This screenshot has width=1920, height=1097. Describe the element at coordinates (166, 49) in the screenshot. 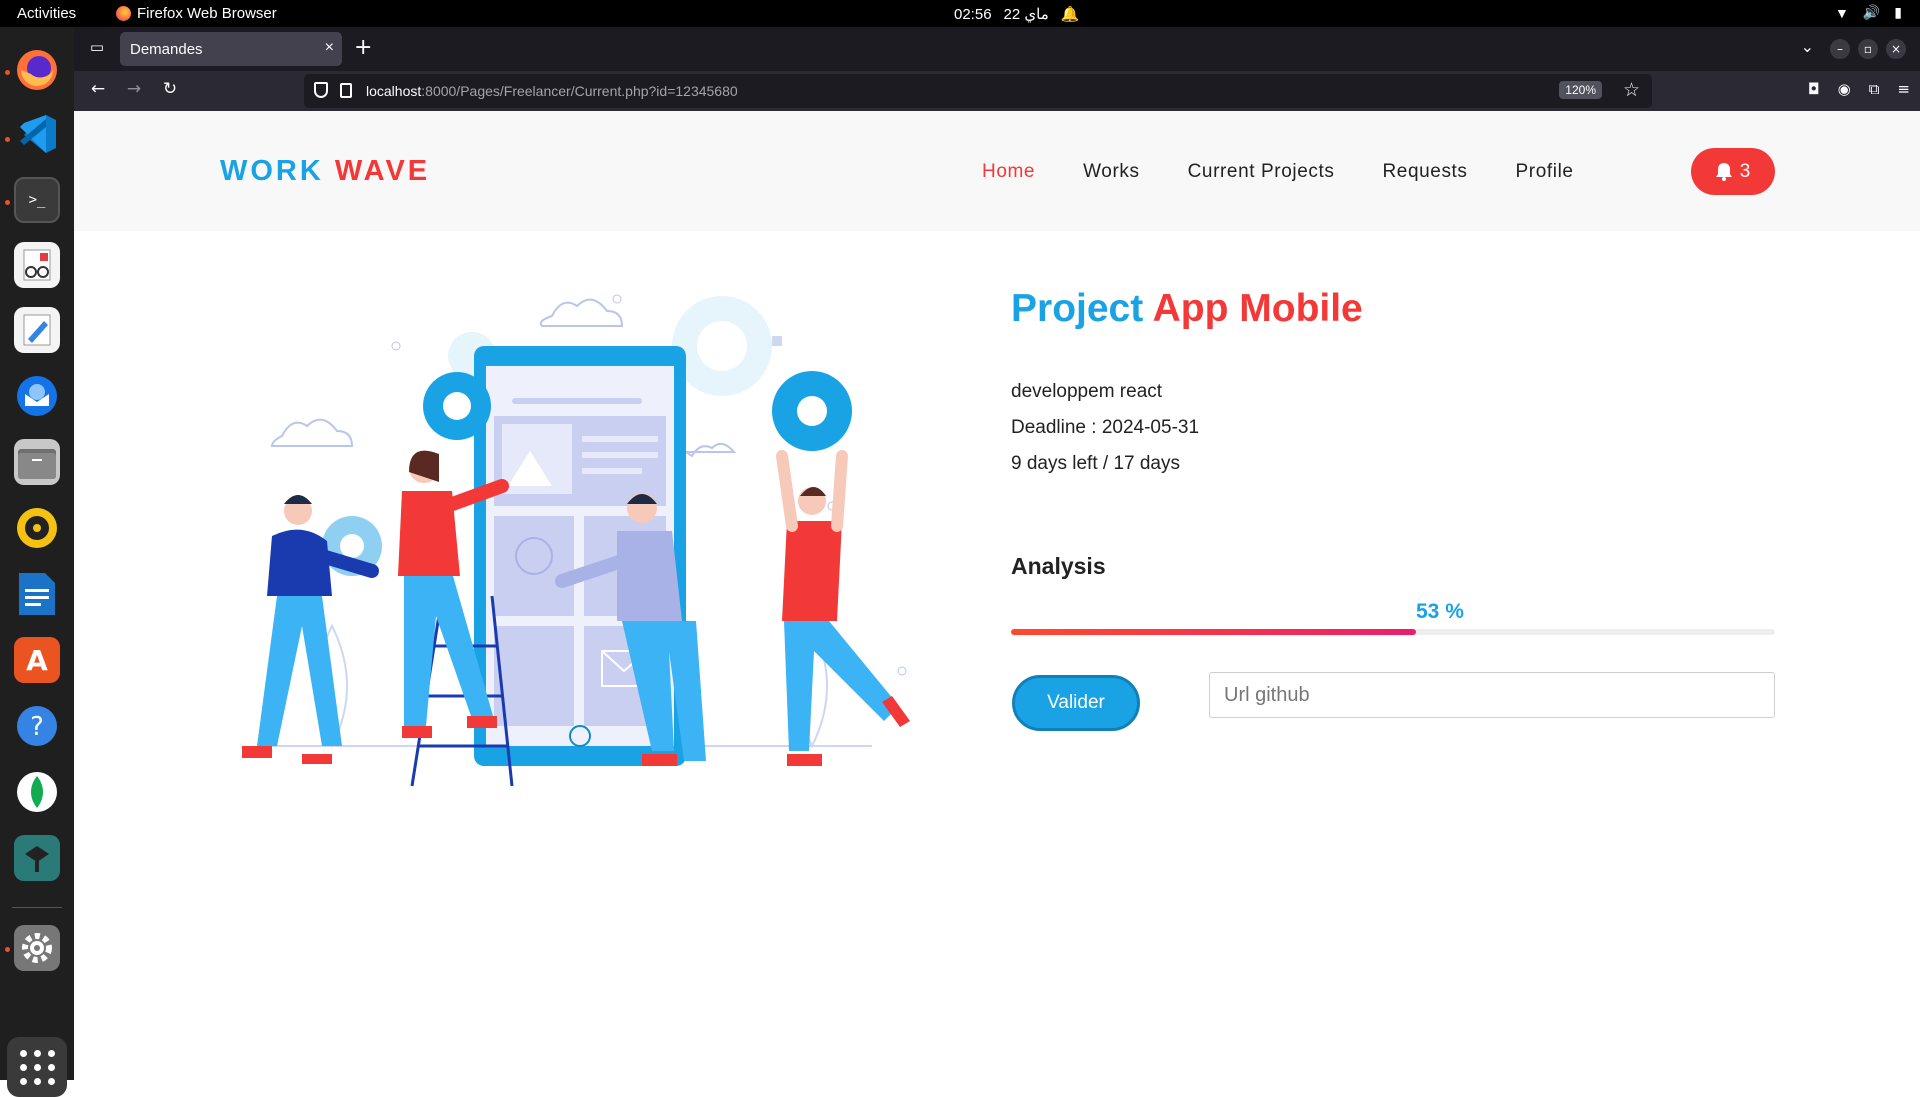

I see `tab-title: Demandes` at that location.